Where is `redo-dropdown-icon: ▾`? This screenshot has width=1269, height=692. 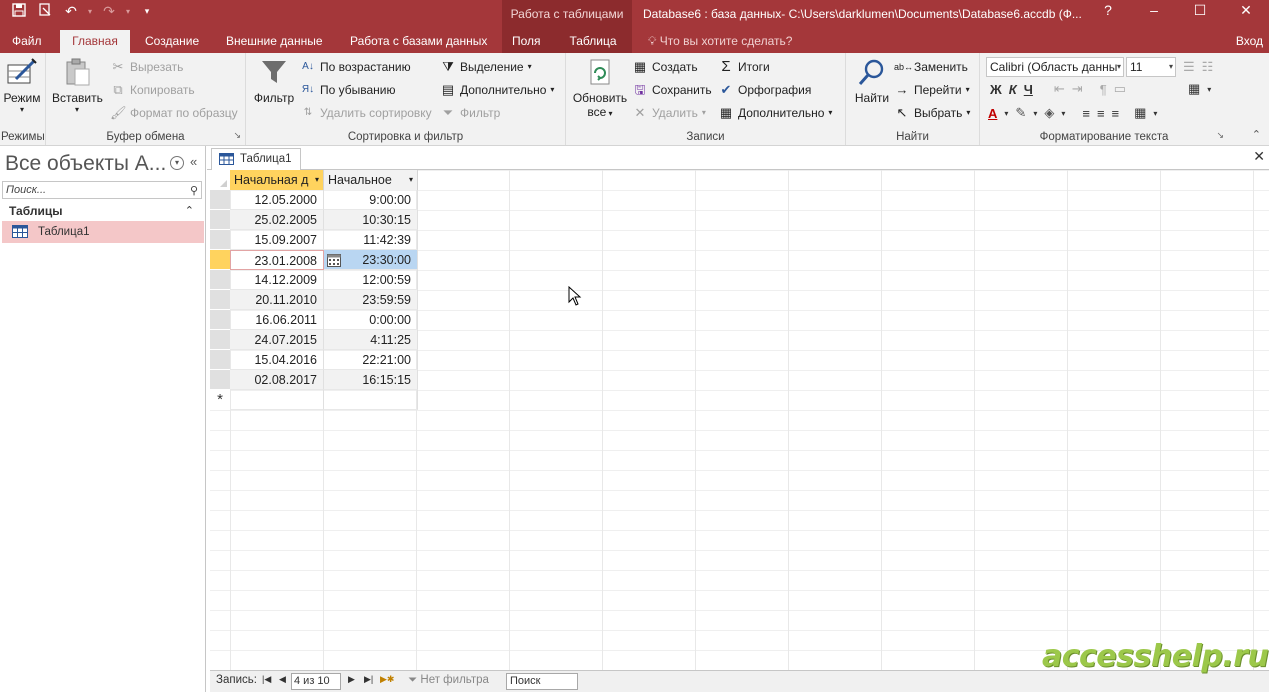 redo-dropdown-icon: ▾ is located at coordinates (128, 11).